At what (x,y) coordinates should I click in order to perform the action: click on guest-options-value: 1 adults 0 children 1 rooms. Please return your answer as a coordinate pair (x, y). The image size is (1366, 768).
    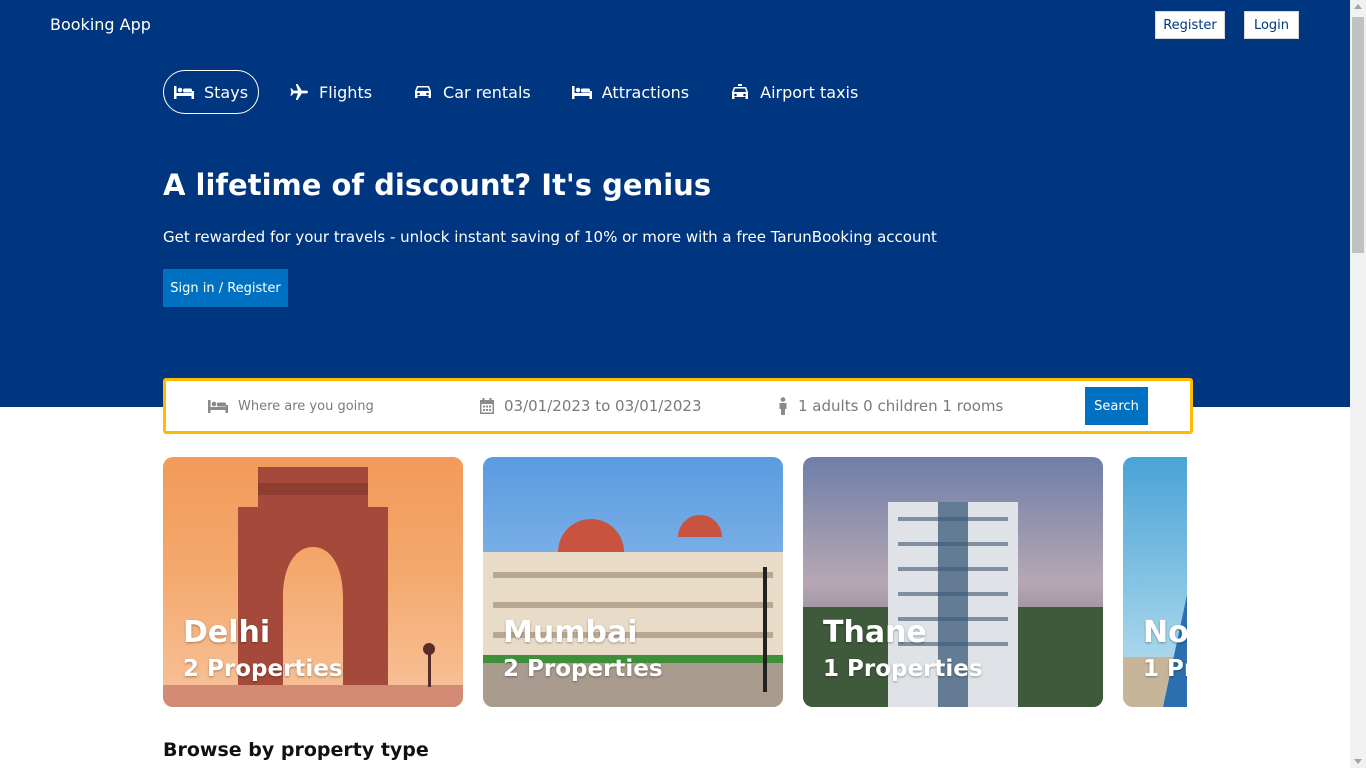
    Looking at the image, I should click on (901, 406).